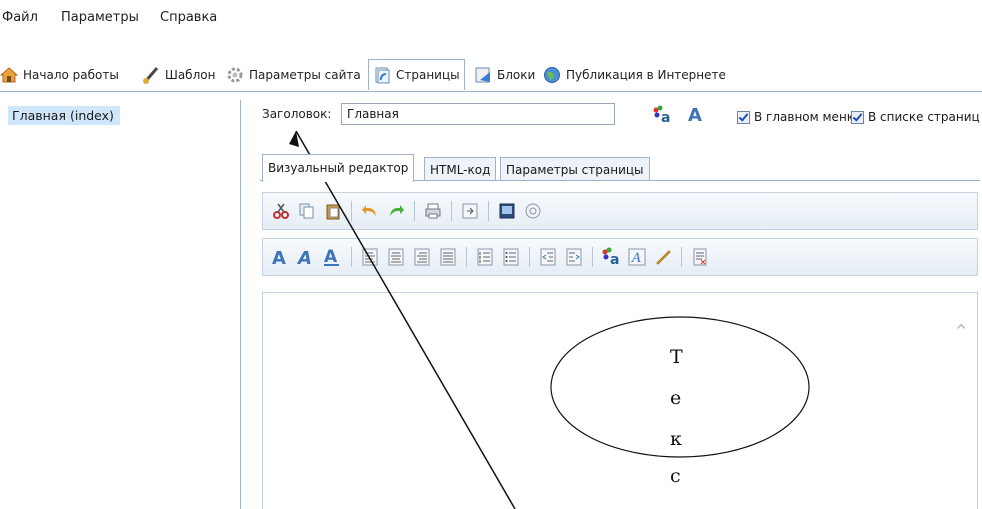 This screenshot has height=509, width=982. I want to click on media-icon, so click(533, 211).